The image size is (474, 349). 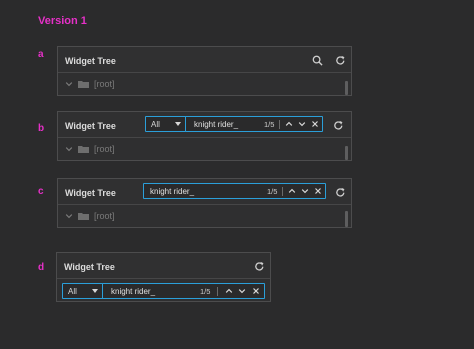 What do you see at coordinates (41, 54) in the screenshot?
I see `variant-label-a: a` at bounding box center [41, 54].